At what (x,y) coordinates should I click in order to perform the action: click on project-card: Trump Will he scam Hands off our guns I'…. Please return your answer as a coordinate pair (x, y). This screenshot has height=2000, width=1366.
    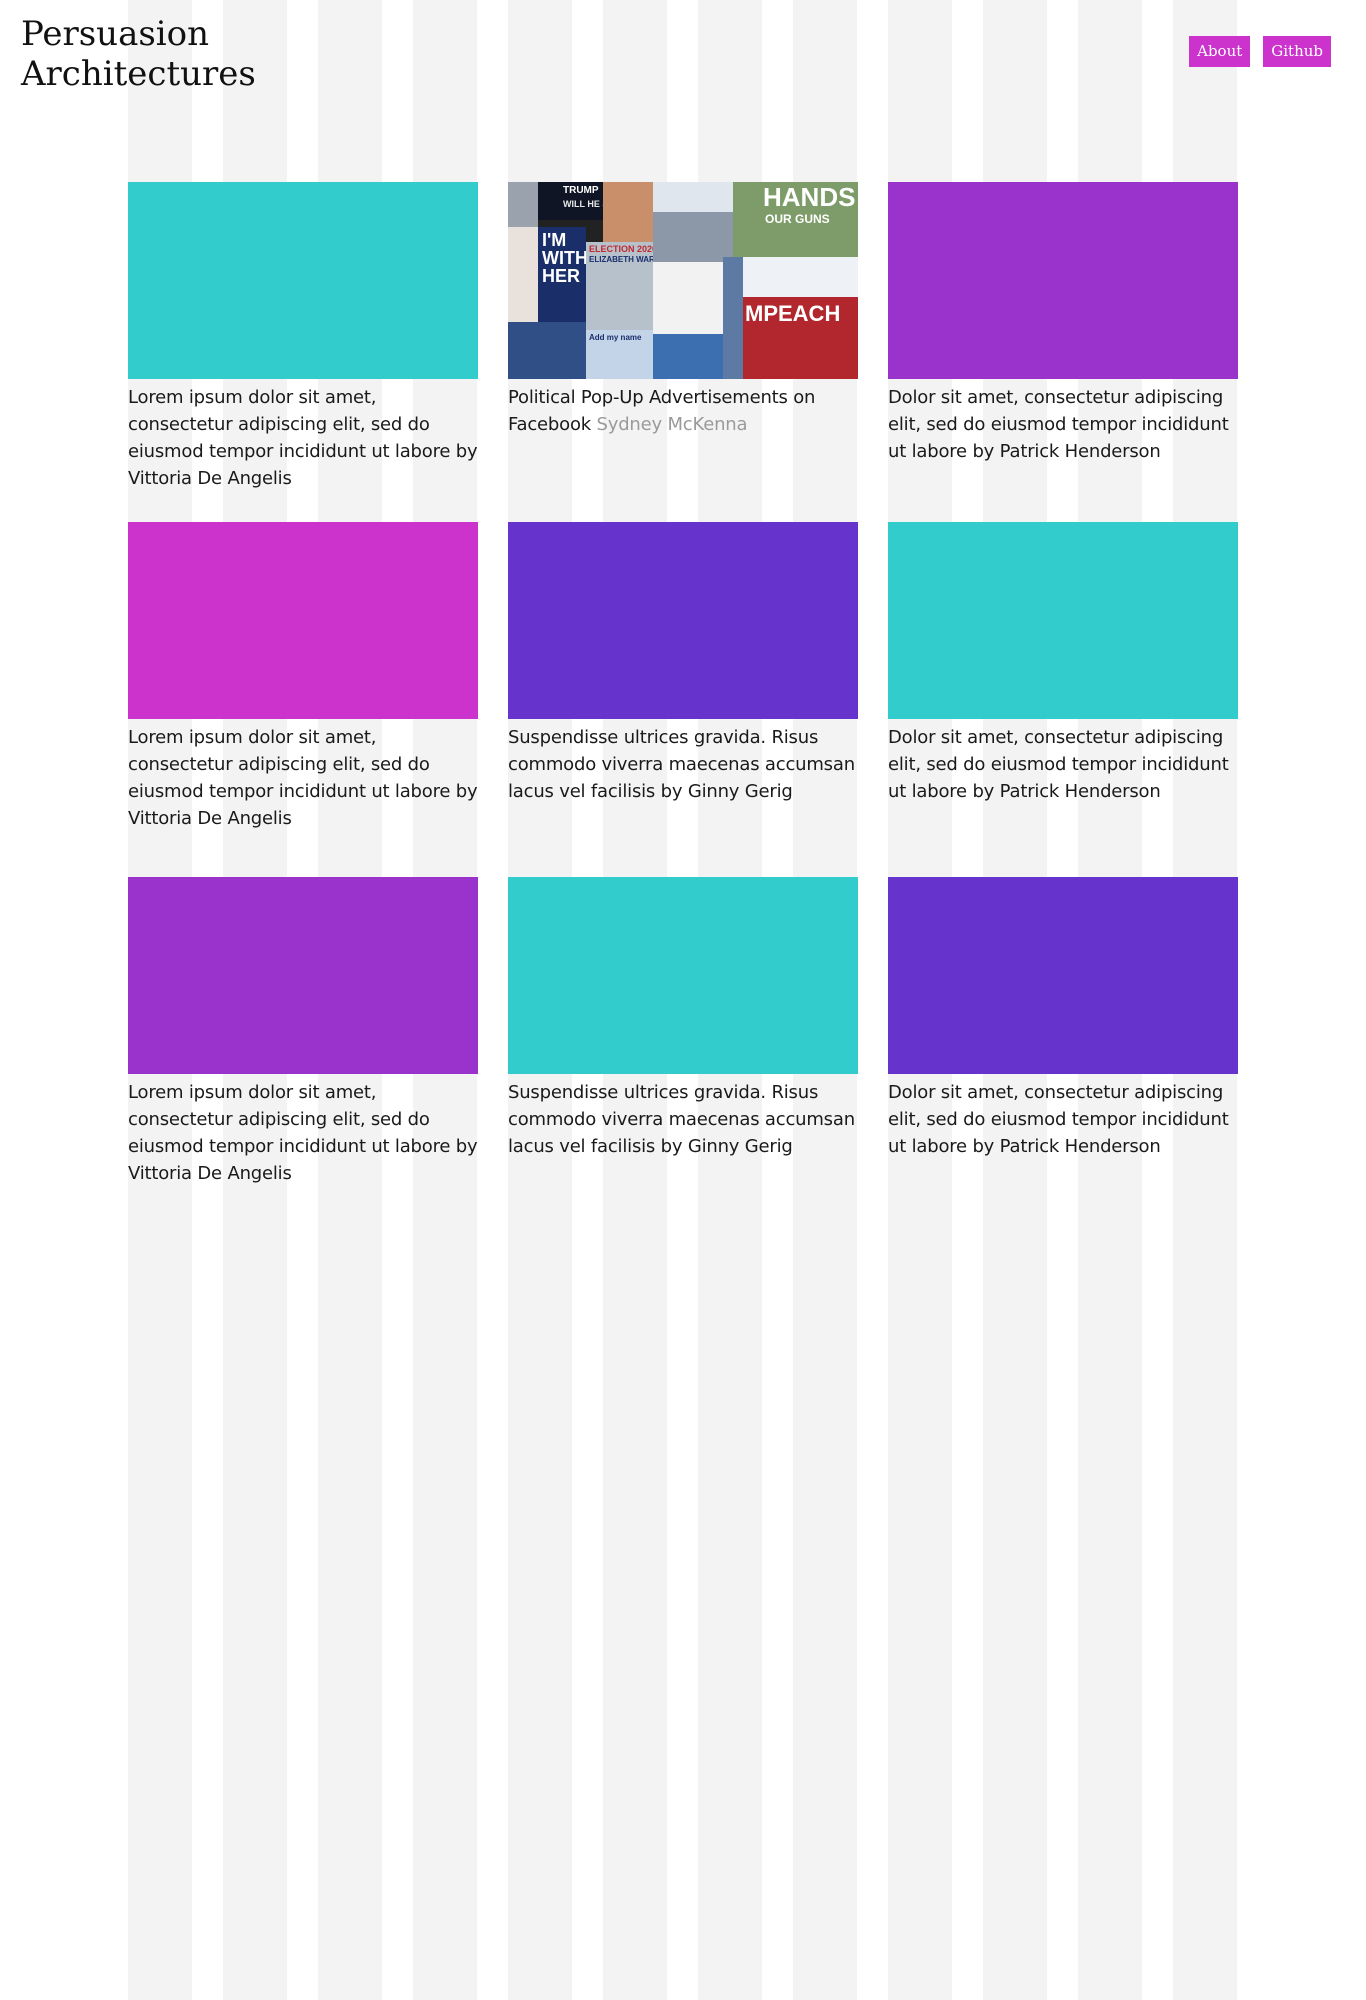
    Looking at the image, I should click on (683, 352).